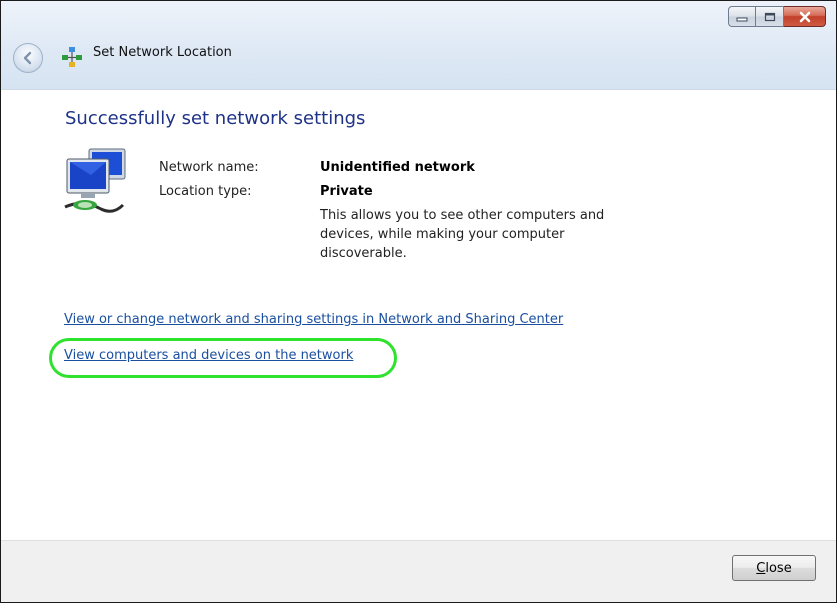  I want to click on minimize-icon, so click(742, 19).